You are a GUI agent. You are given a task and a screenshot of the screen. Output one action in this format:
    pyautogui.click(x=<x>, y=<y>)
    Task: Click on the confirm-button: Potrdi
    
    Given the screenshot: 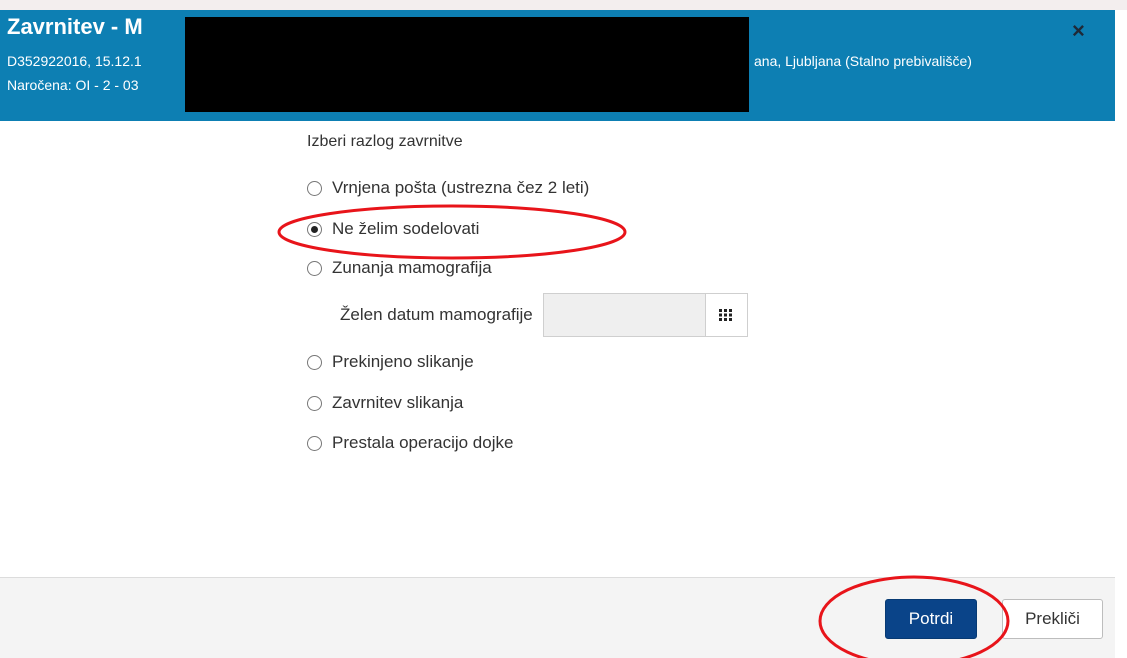 What is the action you would take?
    pyautogui.click(x=931, y=619)
    